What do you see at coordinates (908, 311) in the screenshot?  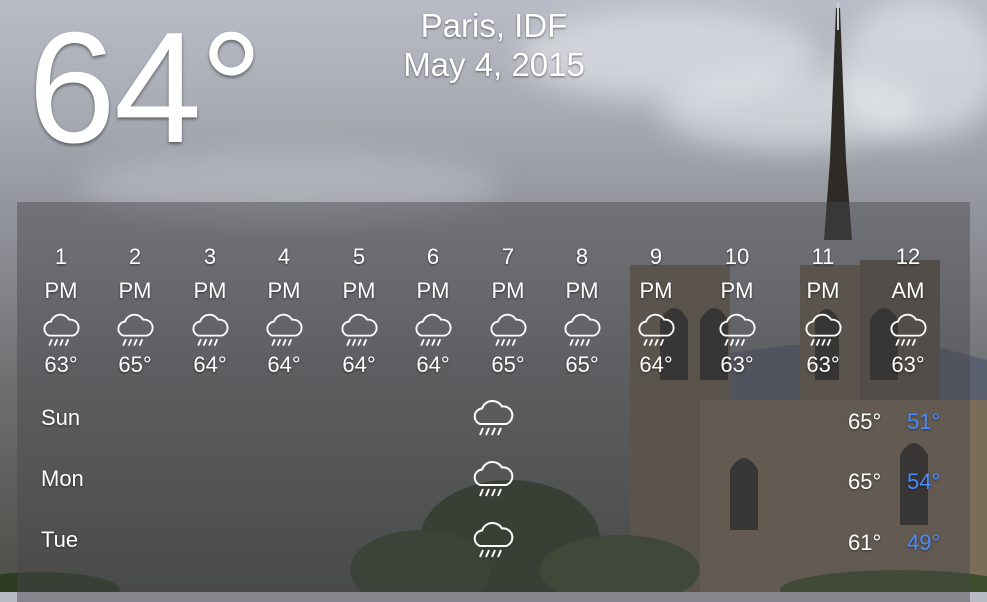 I see `hour-column: 12 AM 63°` at bounding box center [908, 311].